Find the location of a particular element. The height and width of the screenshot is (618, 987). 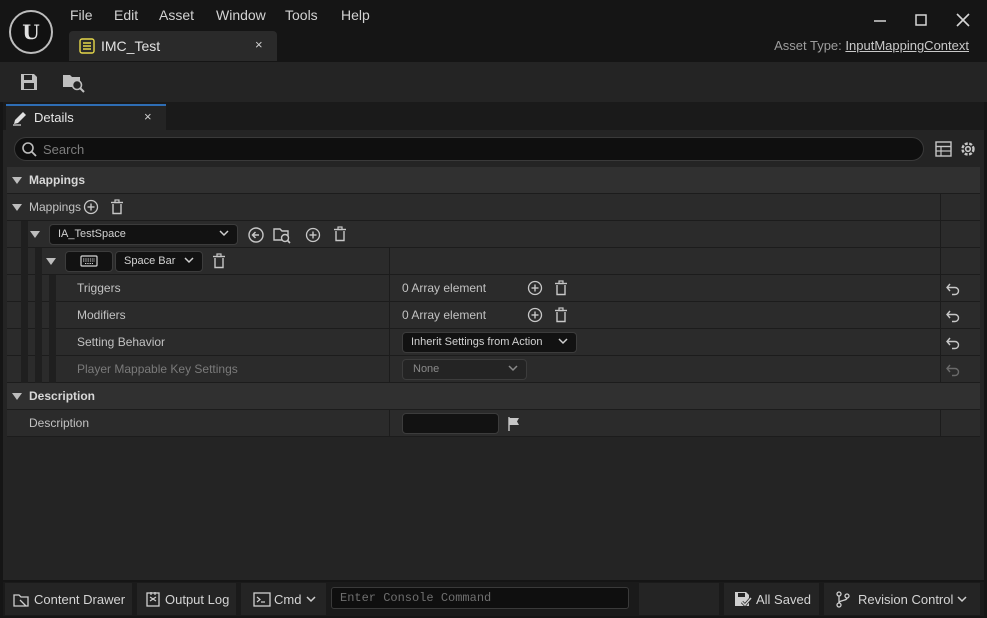

unreal-logo-icon: U is located at coordinates (31, 32).